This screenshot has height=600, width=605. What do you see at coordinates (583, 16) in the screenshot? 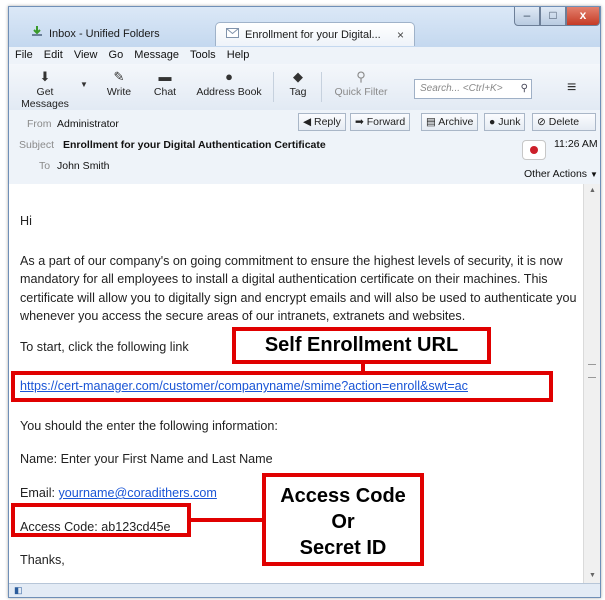
I see `close-window-button: x` at bounding box center [583, 16].